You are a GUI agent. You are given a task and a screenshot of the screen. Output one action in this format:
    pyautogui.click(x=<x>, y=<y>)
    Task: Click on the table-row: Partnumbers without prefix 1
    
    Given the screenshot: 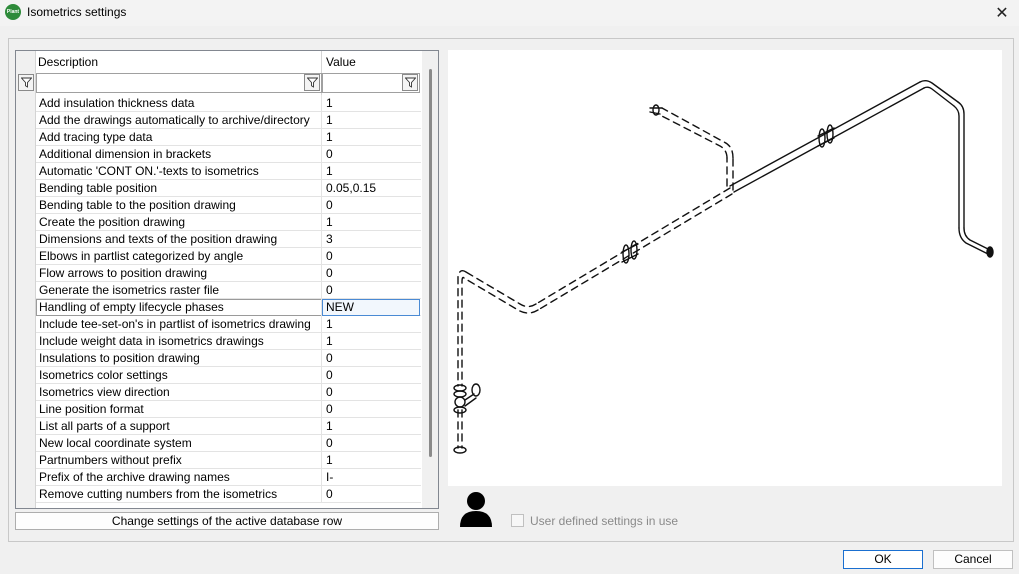 What is the action you would take?
    pyautogui.click(x=218, y=460)
    